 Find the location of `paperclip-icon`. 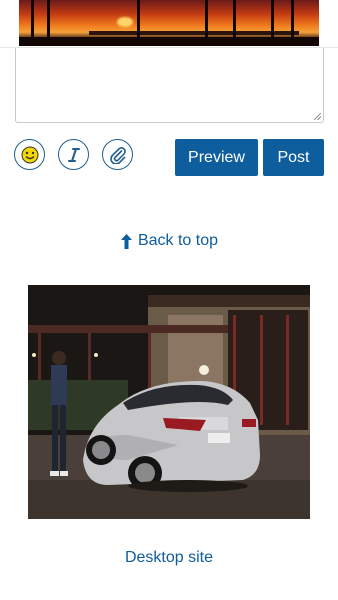

paperclip-icon is located at coordinates (117, 155).